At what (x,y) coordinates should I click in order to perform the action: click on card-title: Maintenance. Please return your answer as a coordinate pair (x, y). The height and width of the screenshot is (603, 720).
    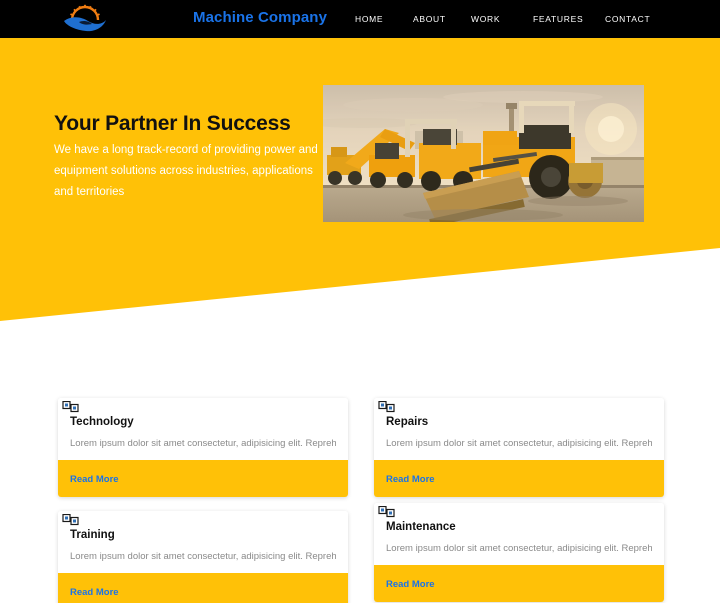
    Looking at the image, I should click on (421, 527).